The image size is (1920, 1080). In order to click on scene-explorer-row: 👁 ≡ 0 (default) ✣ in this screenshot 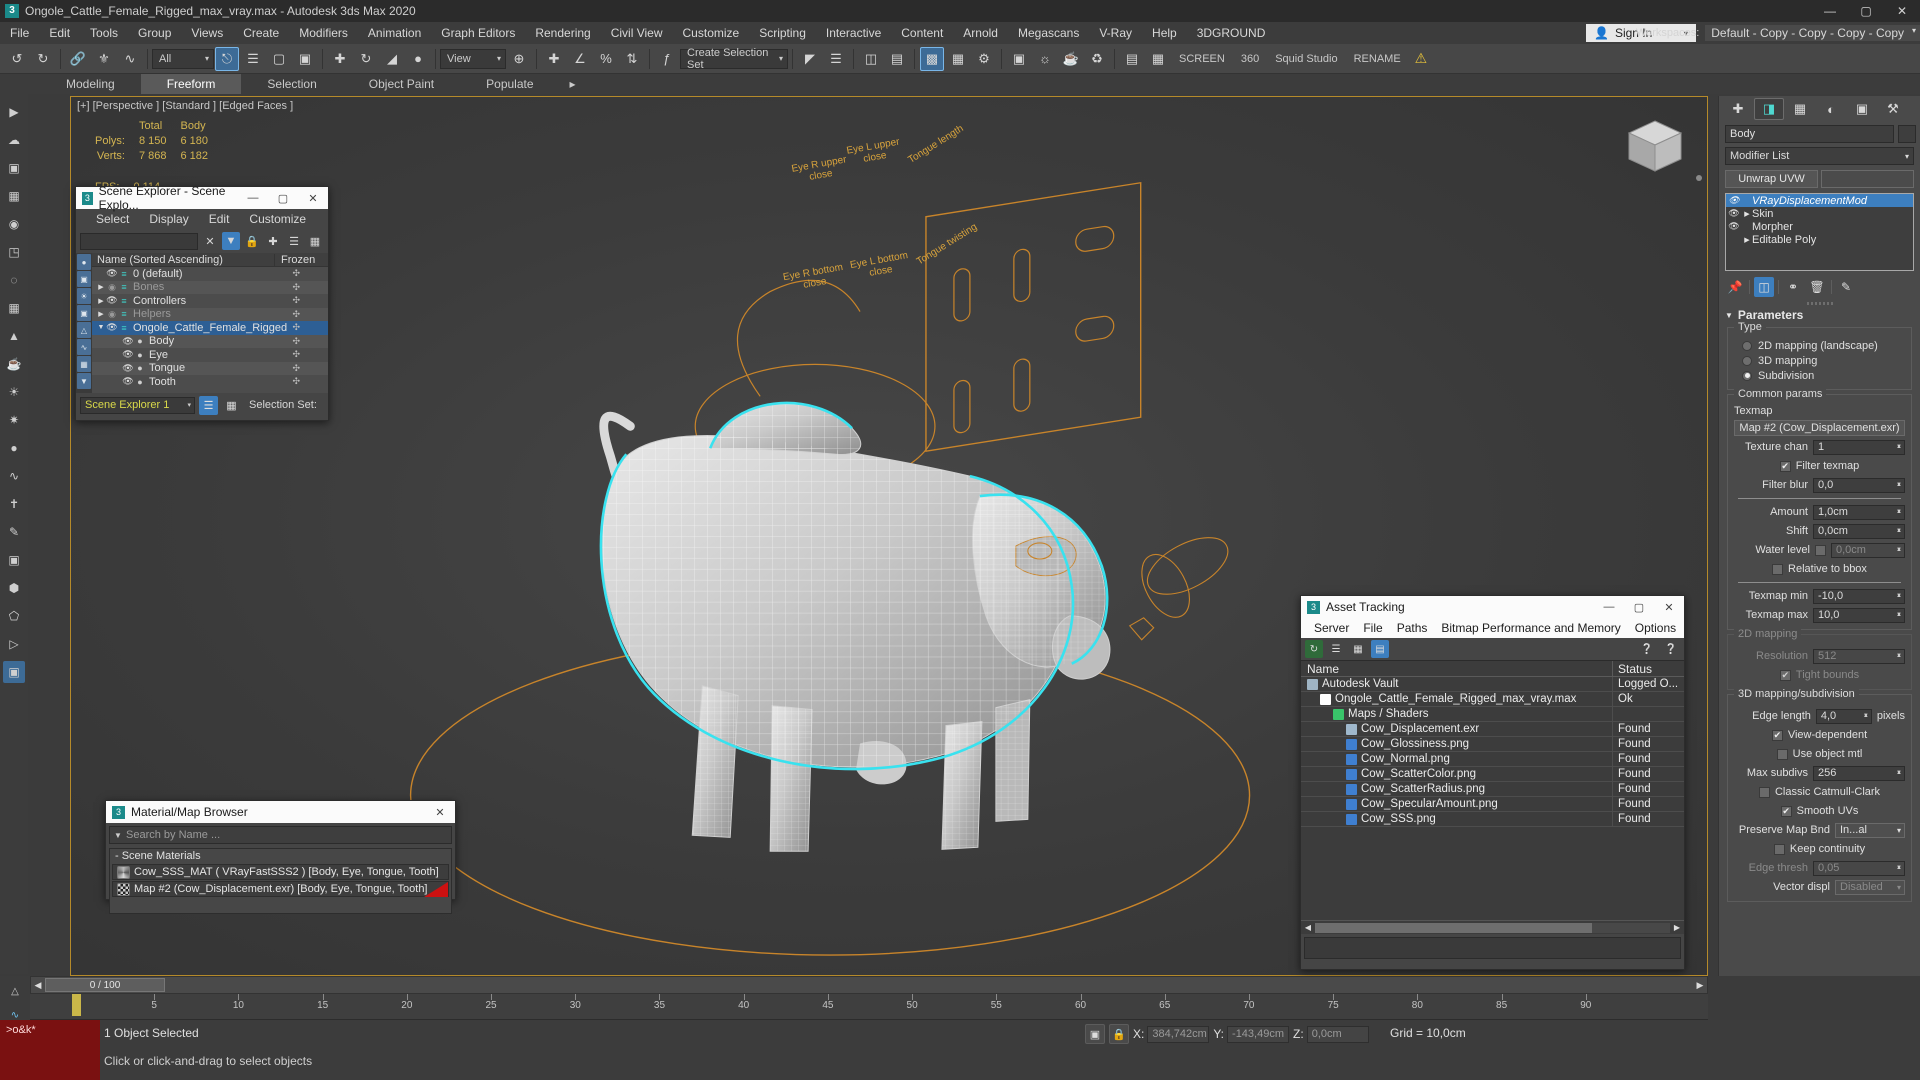, I will do `click(210, 274)`.